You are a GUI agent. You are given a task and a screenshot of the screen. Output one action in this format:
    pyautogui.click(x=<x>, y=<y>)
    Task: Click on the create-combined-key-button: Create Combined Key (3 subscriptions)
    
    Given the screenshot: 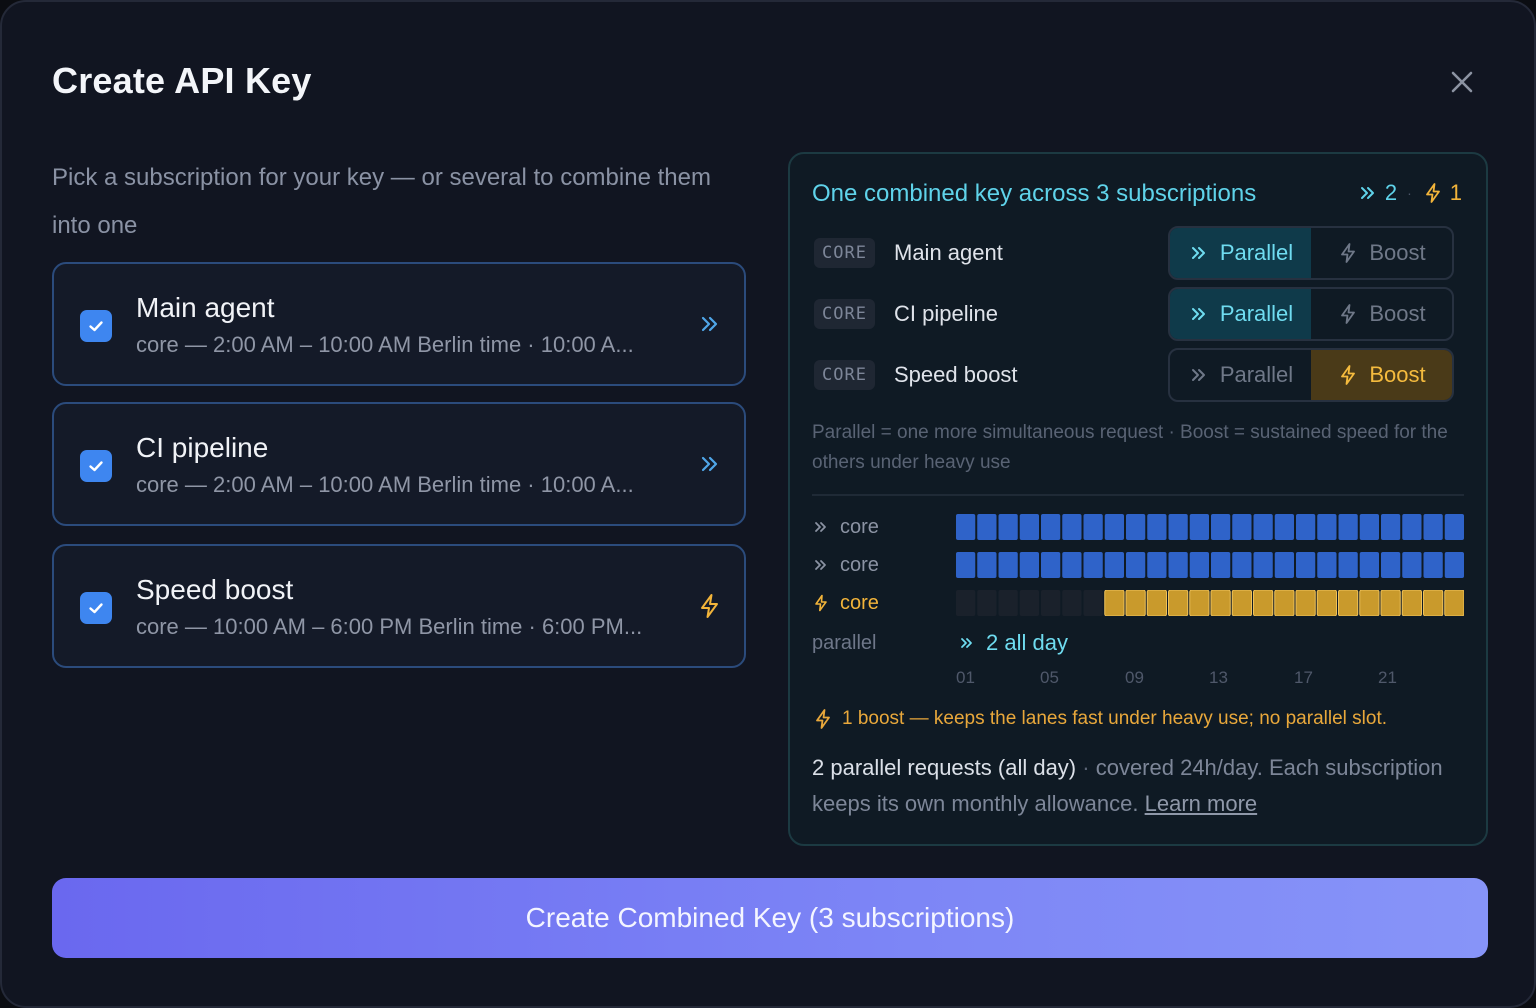 What is the action you would take?
    pyautogui.click(x=770, y=918)
    